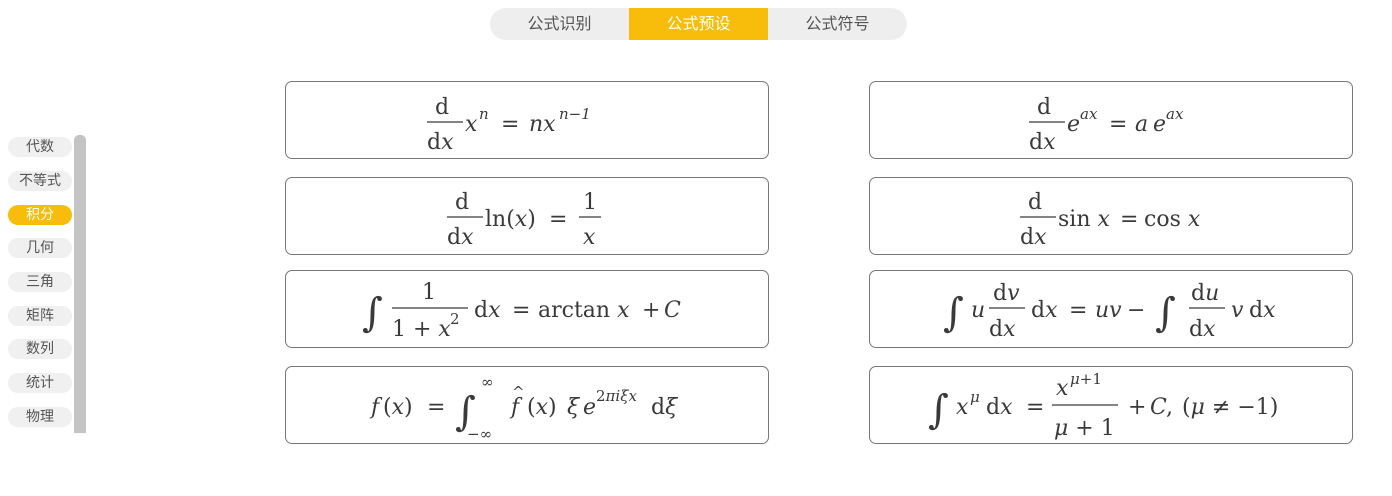 This screenshot has height=496, width=1392. I want to click on formula-card-fourier-transform: f (x) = ∫ ∞ −∞ f ^ (x) ξ e 2πiξx dξ, so click(527, 405).